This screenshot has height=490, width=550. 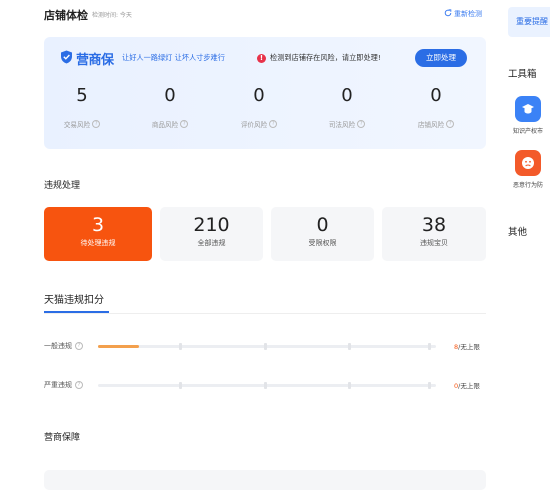 I want to click on violation-card-all: 210 全部违规, so click(x=211, y=234).